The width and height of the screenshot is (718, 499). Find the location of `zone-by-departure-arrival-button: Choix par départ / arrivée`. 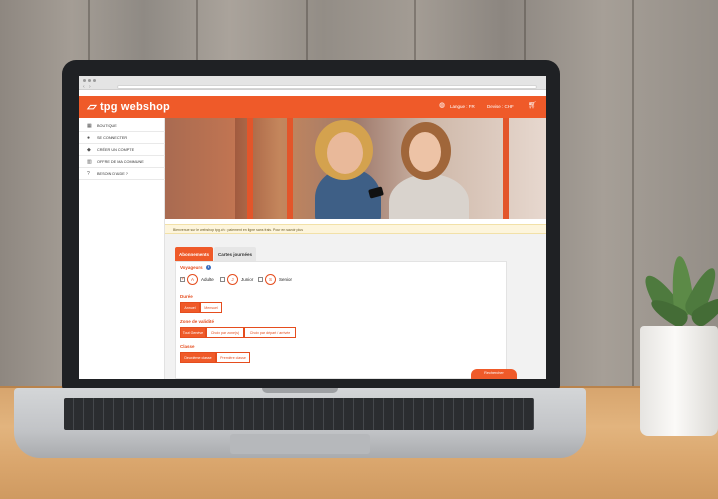

zone-by-departure-arrival-button: Choix par départ / arrivée is located at coordinates (270, 332).